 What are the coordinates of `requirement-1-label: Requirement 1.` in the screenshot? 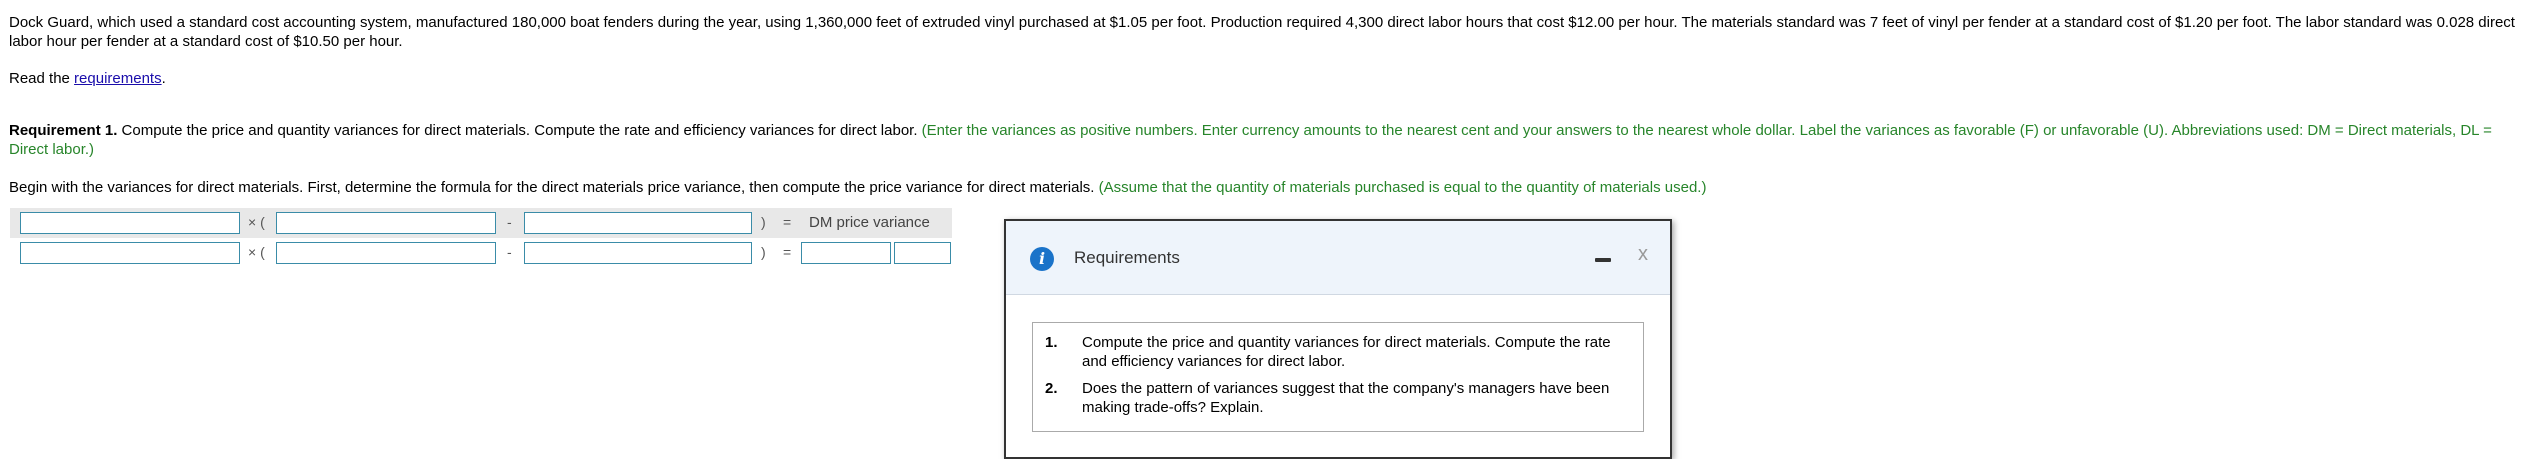 It's located at (63, 130).